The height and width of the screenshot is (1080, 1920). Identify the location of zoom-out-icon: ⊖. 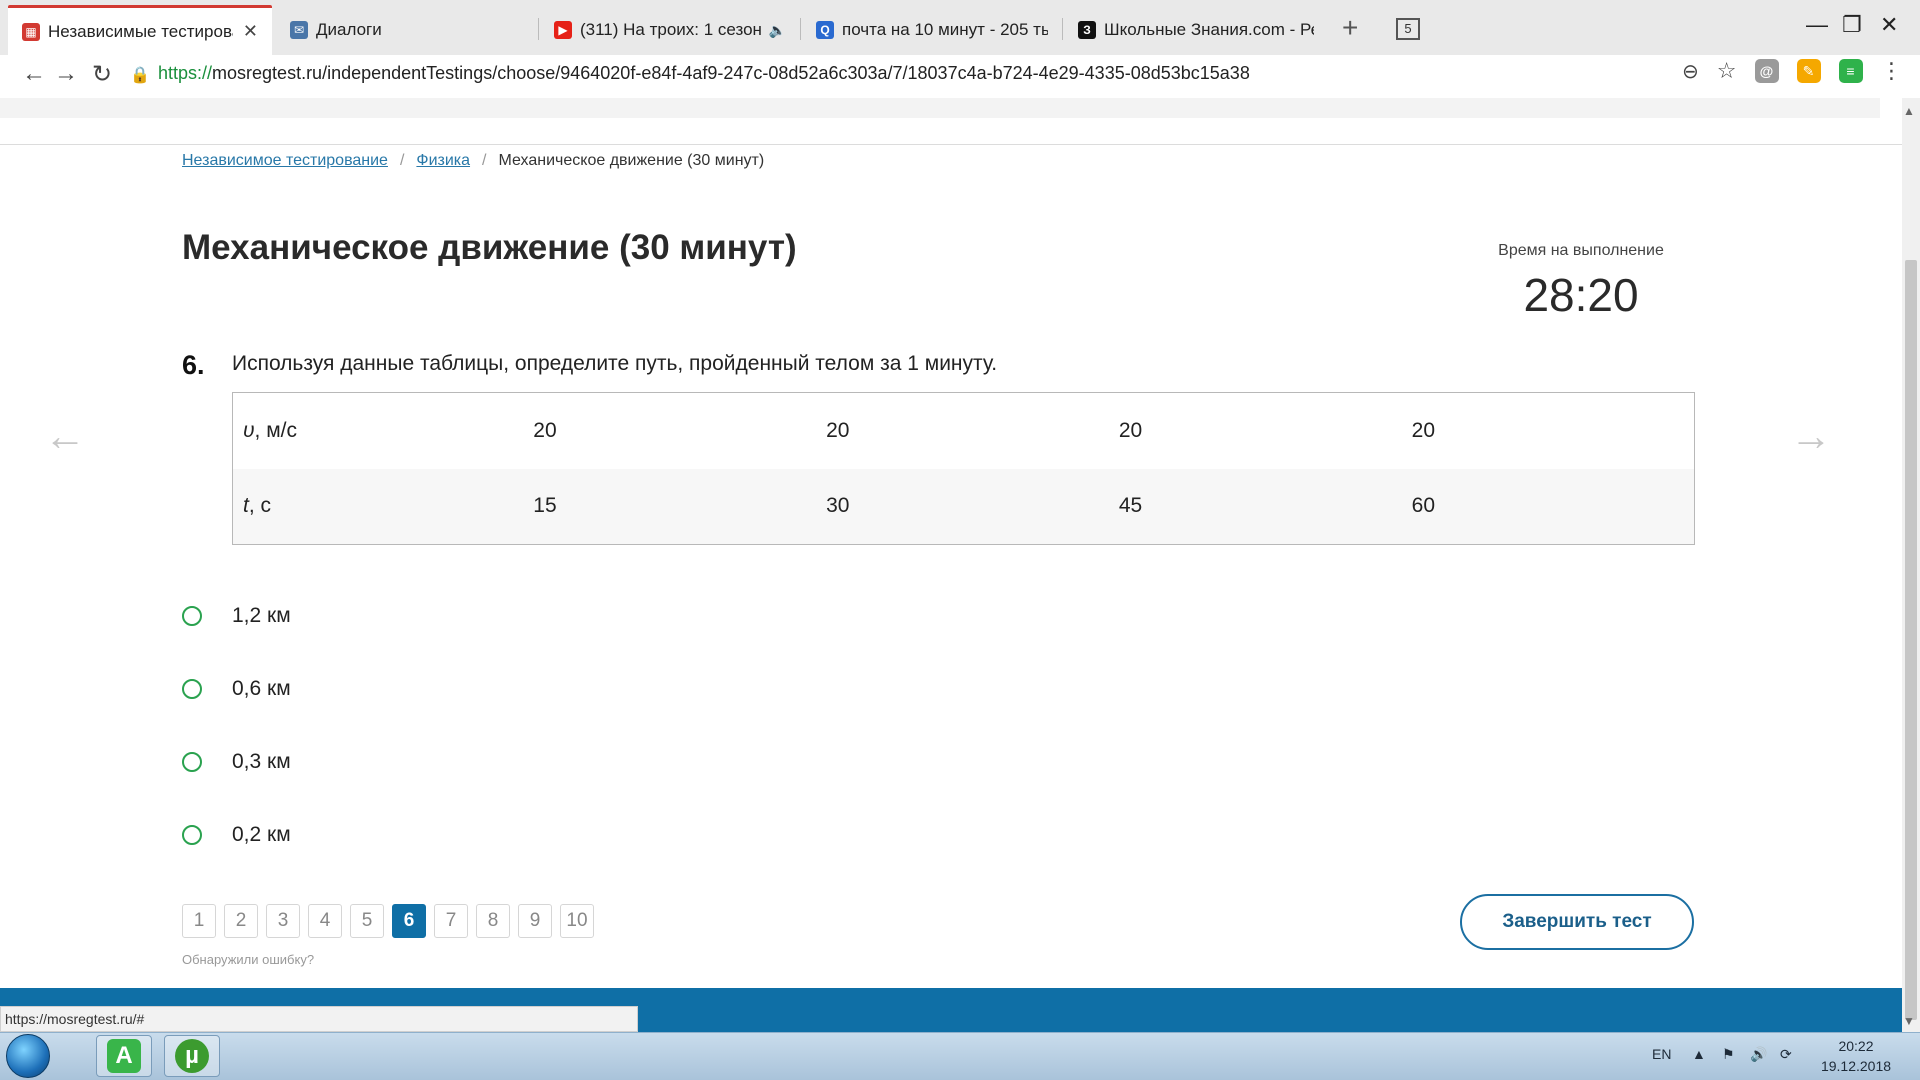
(1690, 71).